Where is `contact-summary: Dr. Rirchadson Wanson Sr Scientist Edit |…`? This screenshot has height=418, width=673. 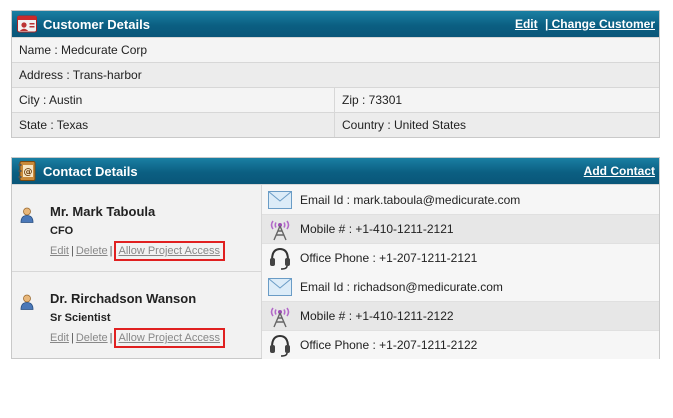 contact-summary: Dr. Rirchadson Wanson Sr Scientist Edit |… is located at coordinates (137, 315).